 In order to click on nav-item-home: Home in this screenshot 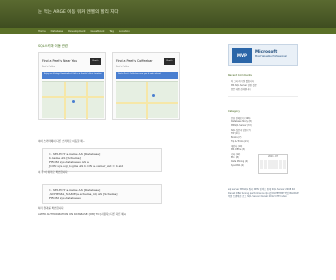, I will do `click(42, 31)`.